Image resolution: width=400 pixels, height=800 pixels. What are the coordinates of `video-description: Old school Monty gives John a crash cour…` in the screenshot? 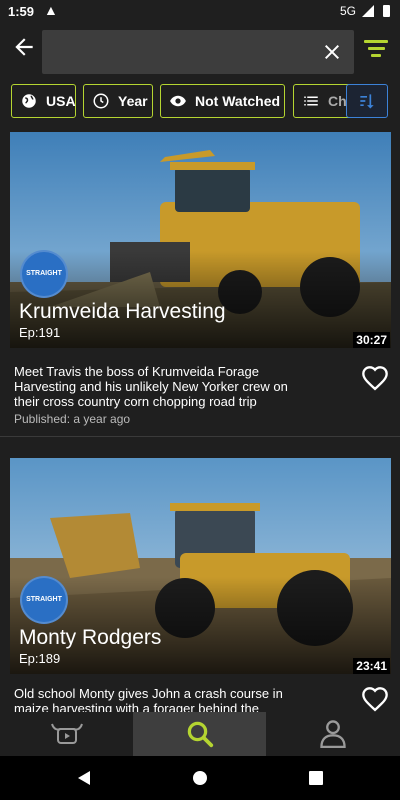 It's located at (148, 699).